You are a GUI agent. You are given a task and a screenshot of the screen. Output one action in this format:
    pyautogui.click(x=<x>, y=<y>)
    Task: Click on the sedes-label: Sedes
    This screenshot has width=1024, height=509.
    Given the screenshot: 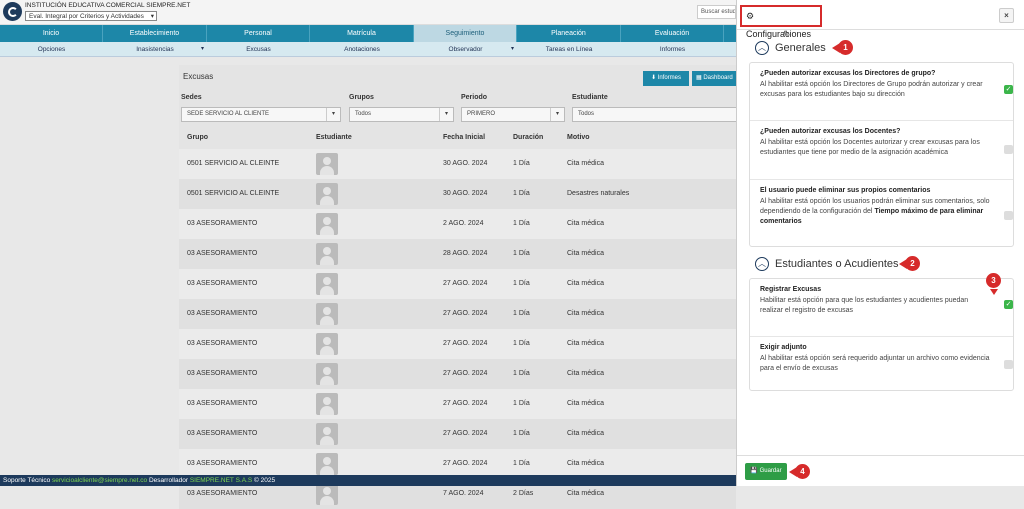 What is the action you would take?
    pyautogui.click(x=191, y=97)
    